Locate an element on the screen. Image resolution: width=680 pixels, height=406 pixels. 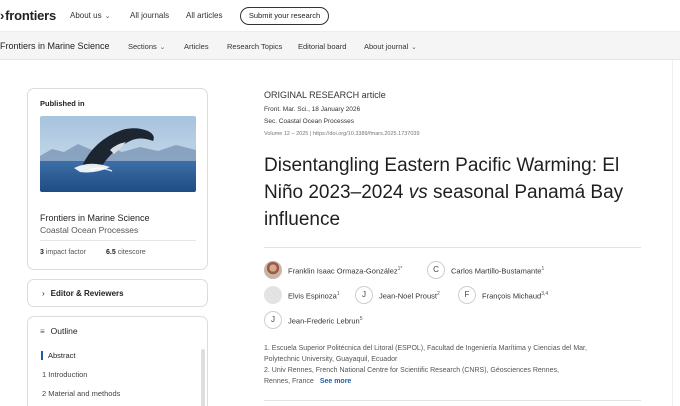
outline-scrollbar is located at coordinates (203, 377).